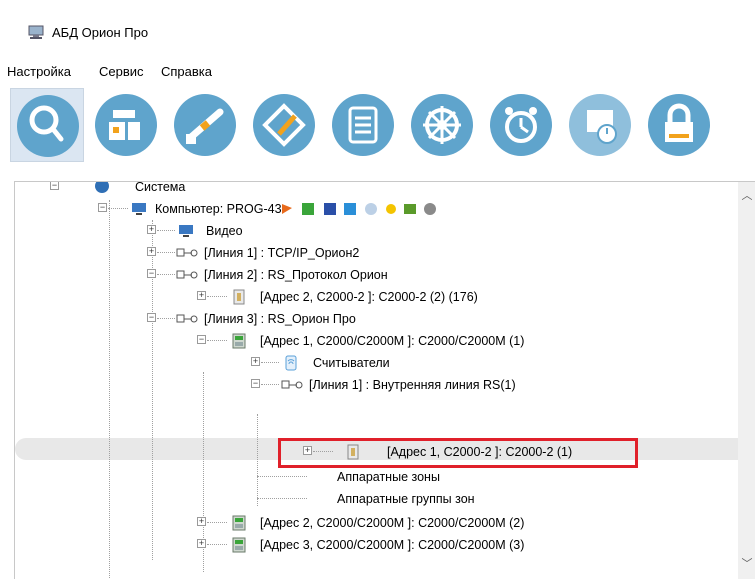 The height and width of the screenshot is (579, 755). I want to click on vertical-scrollbar: ︿ ﹀, so click(746, 380).